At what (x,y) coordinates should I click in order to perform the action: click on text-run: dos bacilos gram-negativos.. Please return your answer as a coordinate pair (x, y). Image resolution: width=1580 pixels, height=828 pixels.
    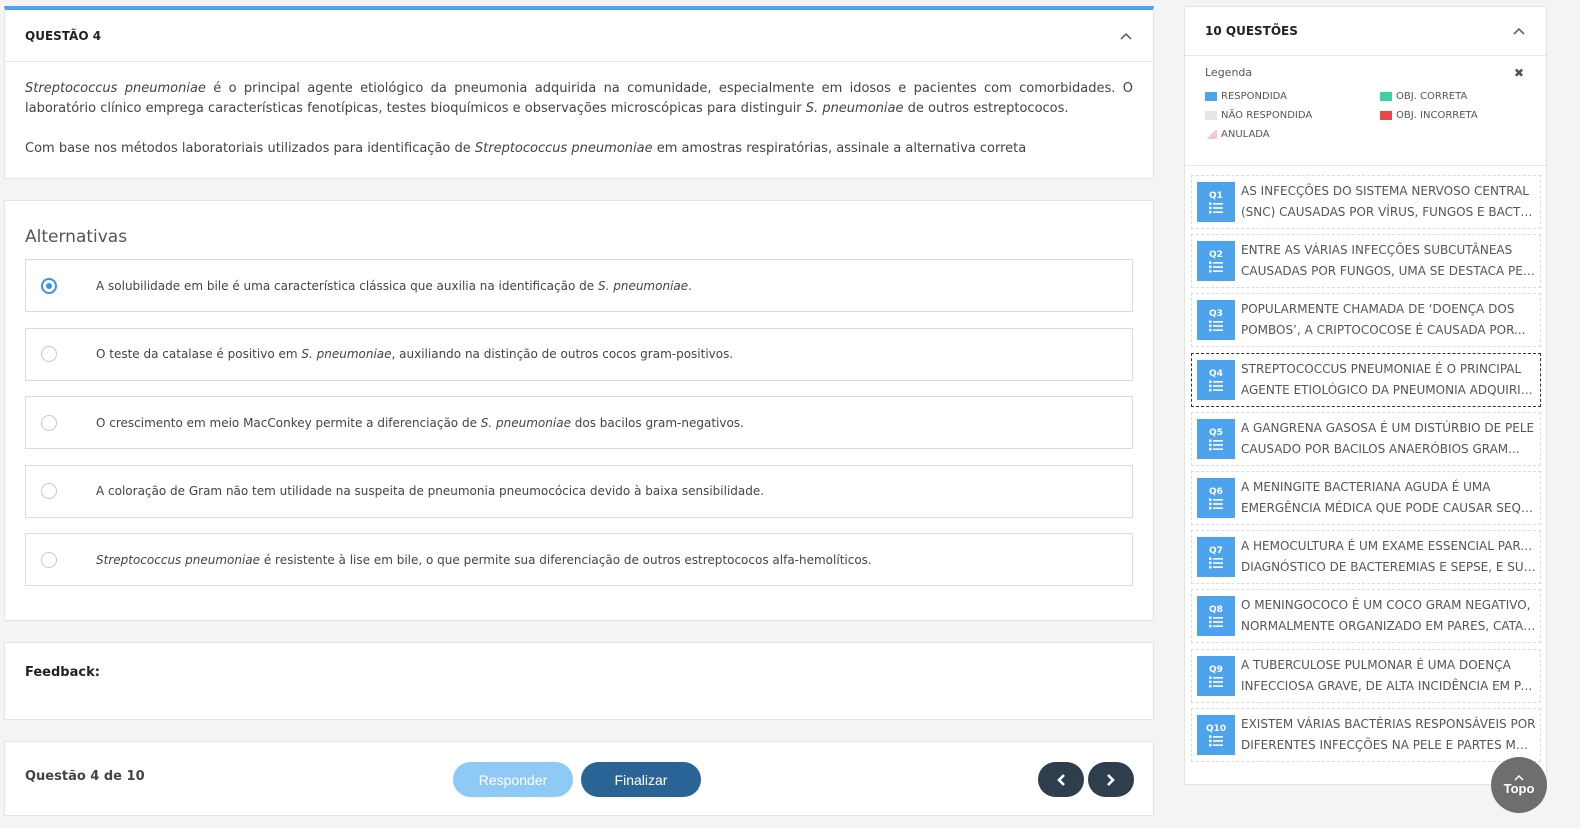
    Looking at the image, I should click on (657, 422).